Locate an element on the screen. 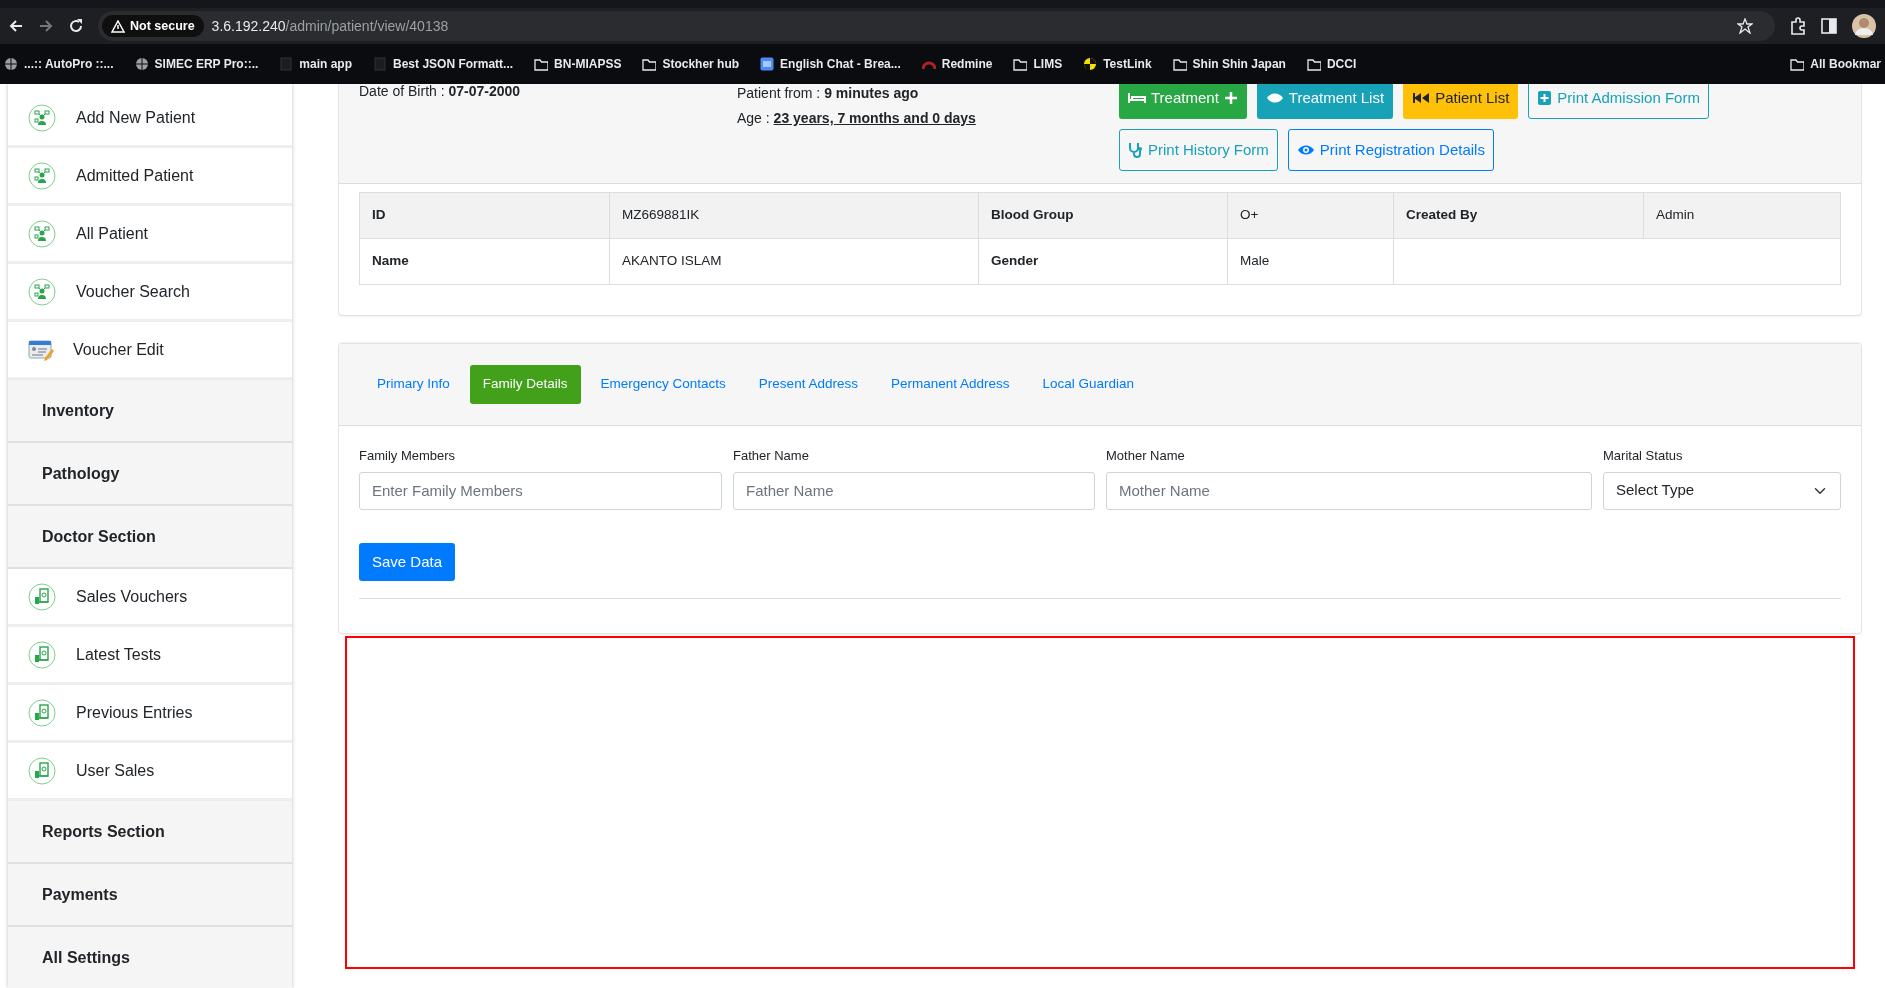 The width and height of the screenshot is (1885, 988). sidebar-item: Latest Tests is located at coordinates (150, 656).